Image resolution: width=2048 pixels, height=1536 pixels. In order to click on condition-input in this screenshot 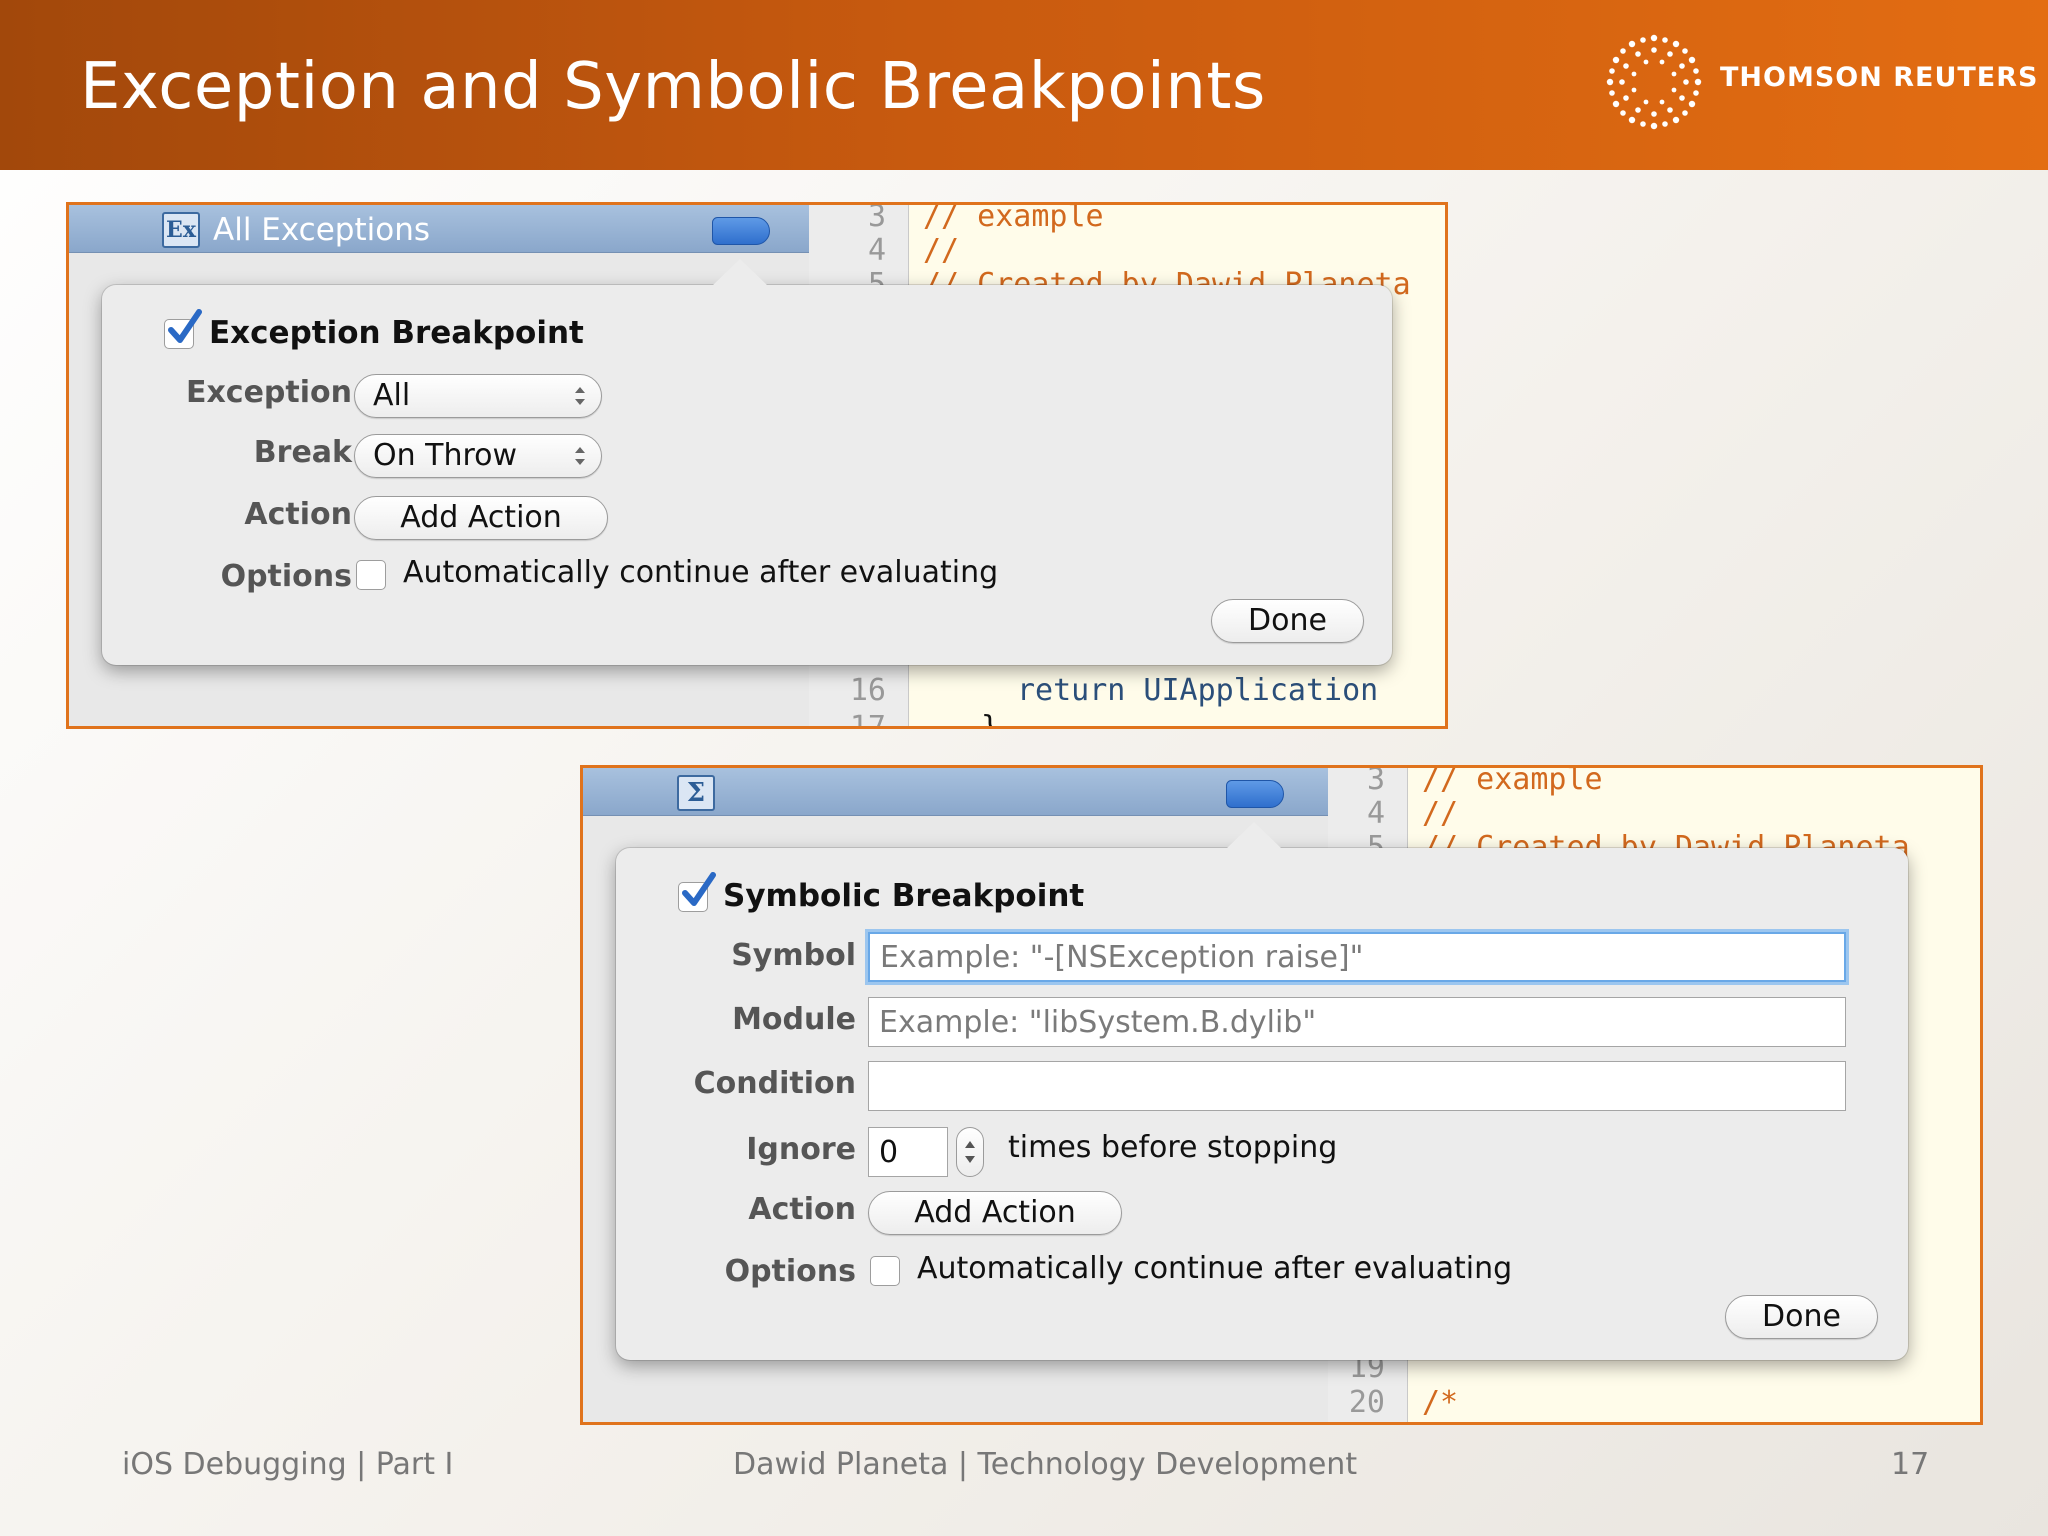, I will do `click(1357, 1086)`.